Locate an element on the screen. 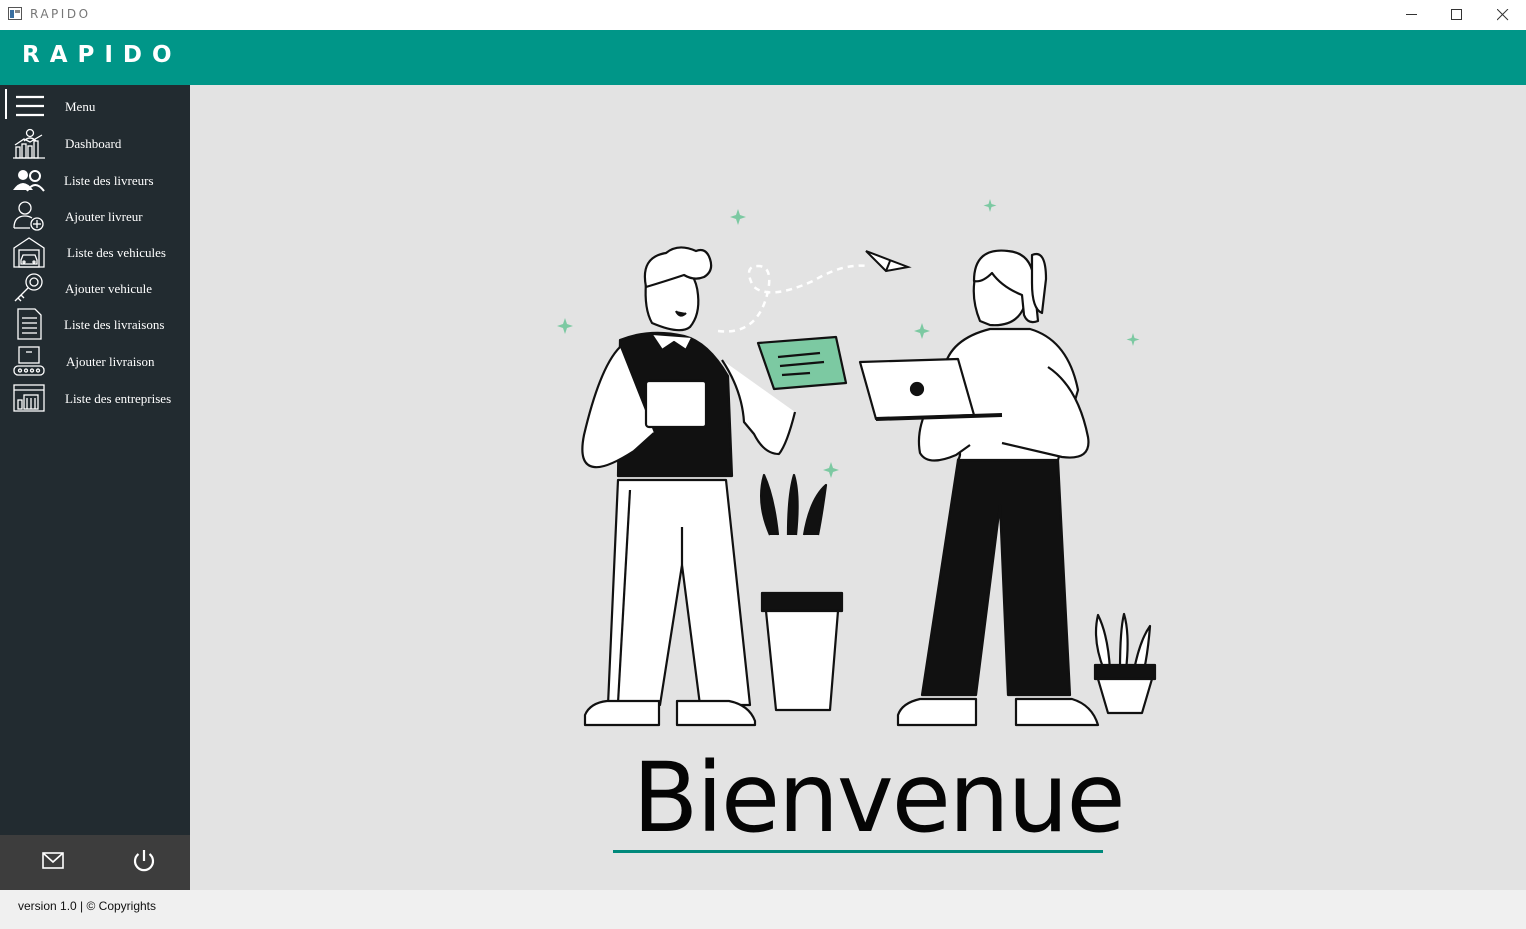 Image resolution: width=1526 pixels, height=929 pixels. sidebar-item-label: Liste des livraisons is located at coordinates (114, 324).